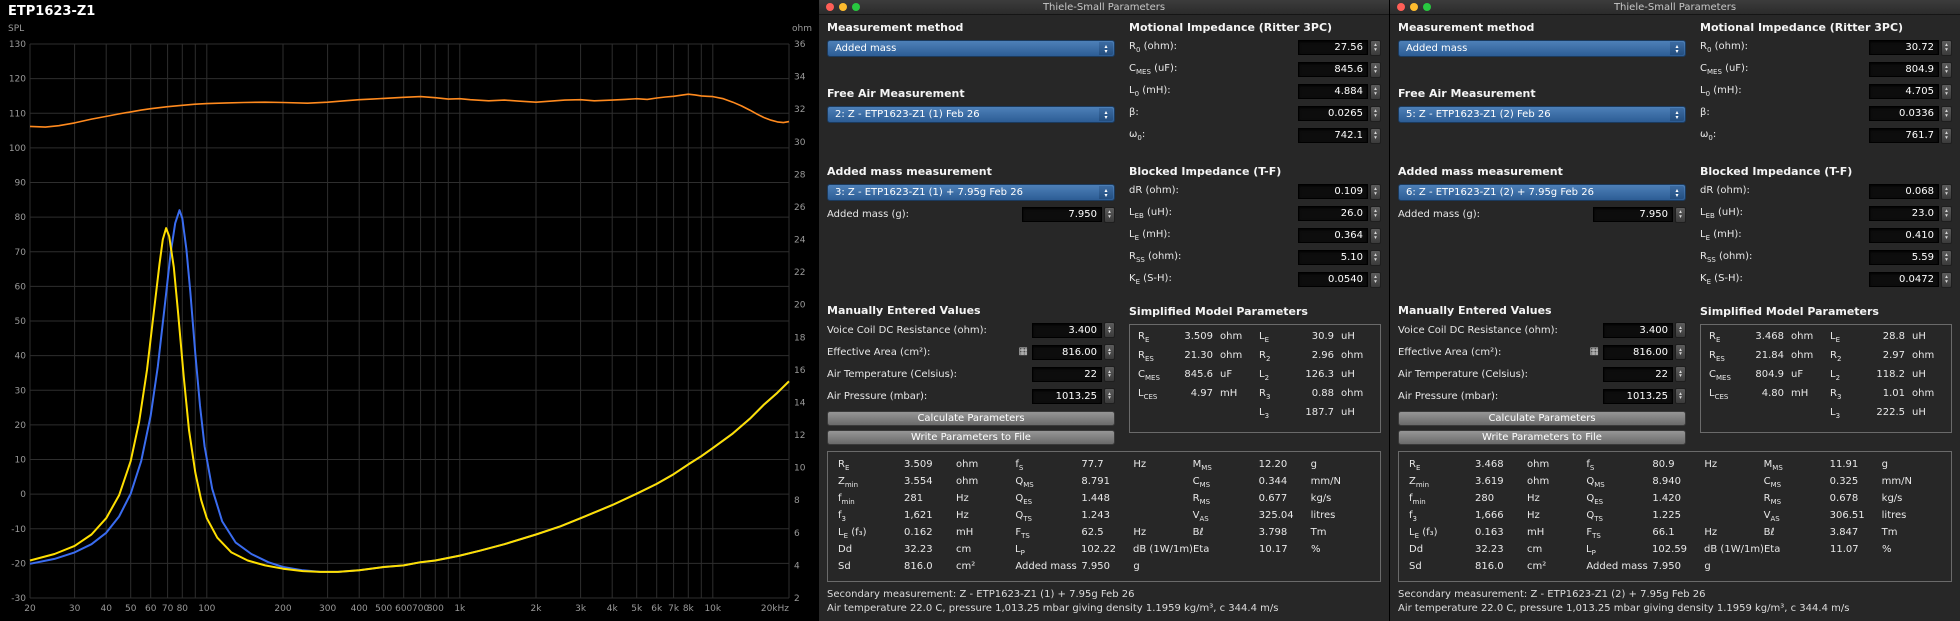  What do you see at coordinates (971, 192) in the screenshot?
I see `added-mass-measurement-select: 3: Z - ETP1623-Z1 (1) + 7.95g Feb 26 ▴ ▾` at bounding box center [971, 192].